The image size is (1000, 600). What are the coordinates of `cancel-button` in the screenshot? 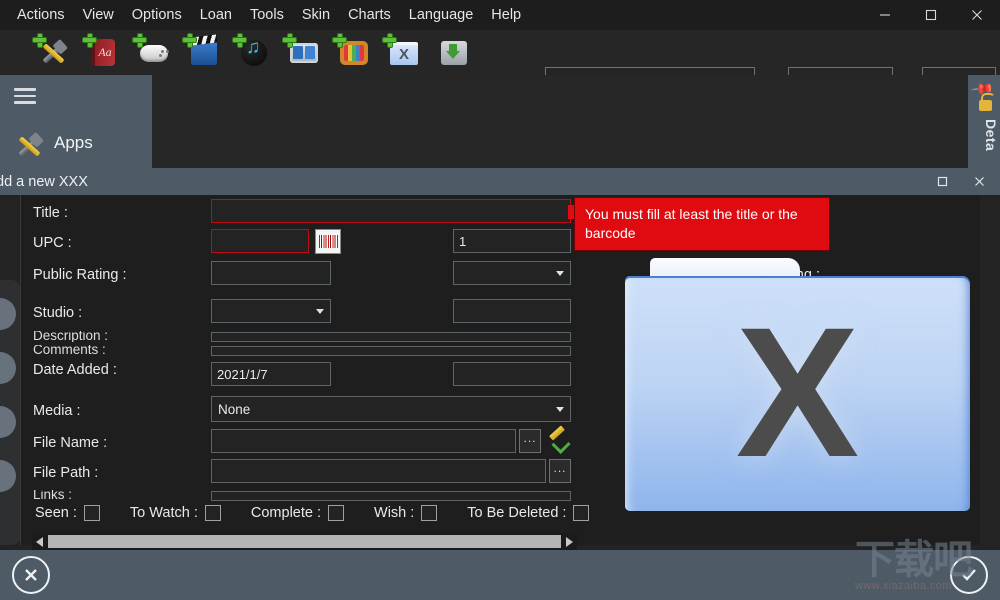 It's located at (31, 575).